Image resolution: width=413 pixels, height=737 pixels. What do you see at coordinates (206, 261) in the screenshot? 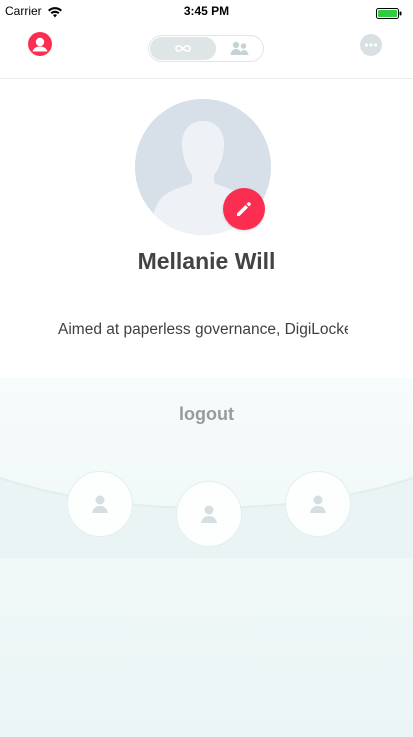
I see `profile-name: Mellanie Will` at bounding box center [206, 261].